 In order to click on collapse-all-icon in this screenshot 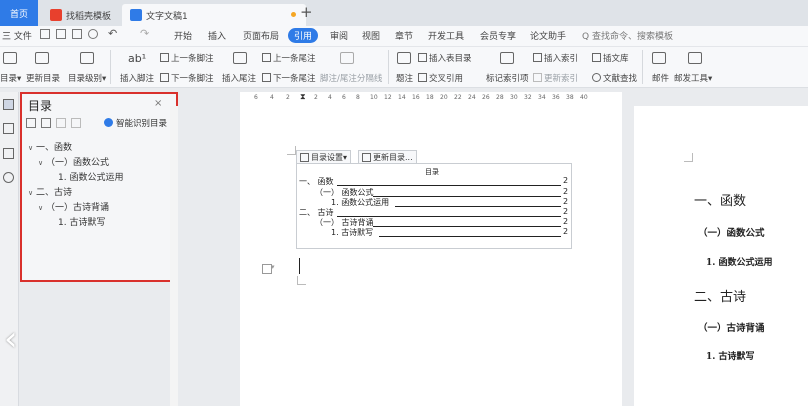, I will do `click(46, 123)`.